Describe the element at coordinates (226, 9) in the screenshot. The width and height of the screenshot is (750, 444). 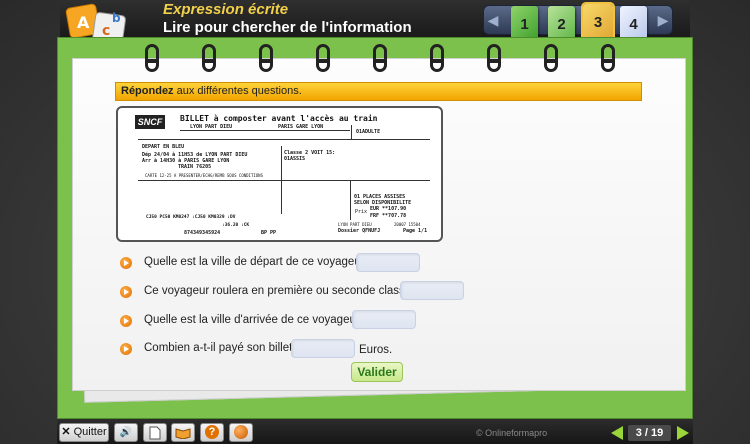
I see `section-subtitle: Expression écrite` at that location.